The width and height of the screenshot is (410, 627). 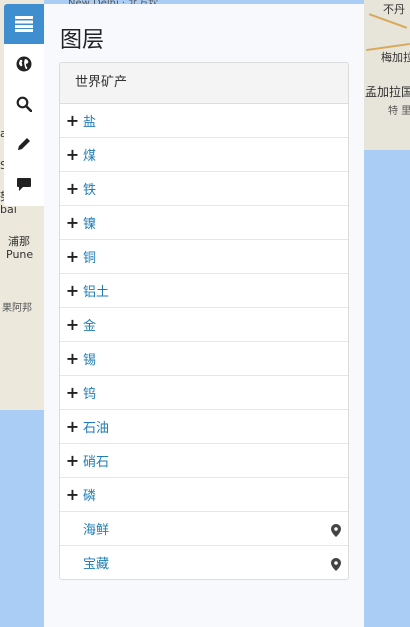 What do you see at coordinates (17, 308) in the screenshot?
I see `map-label-goa: 果阿邦` at bounding box center [17, 308].